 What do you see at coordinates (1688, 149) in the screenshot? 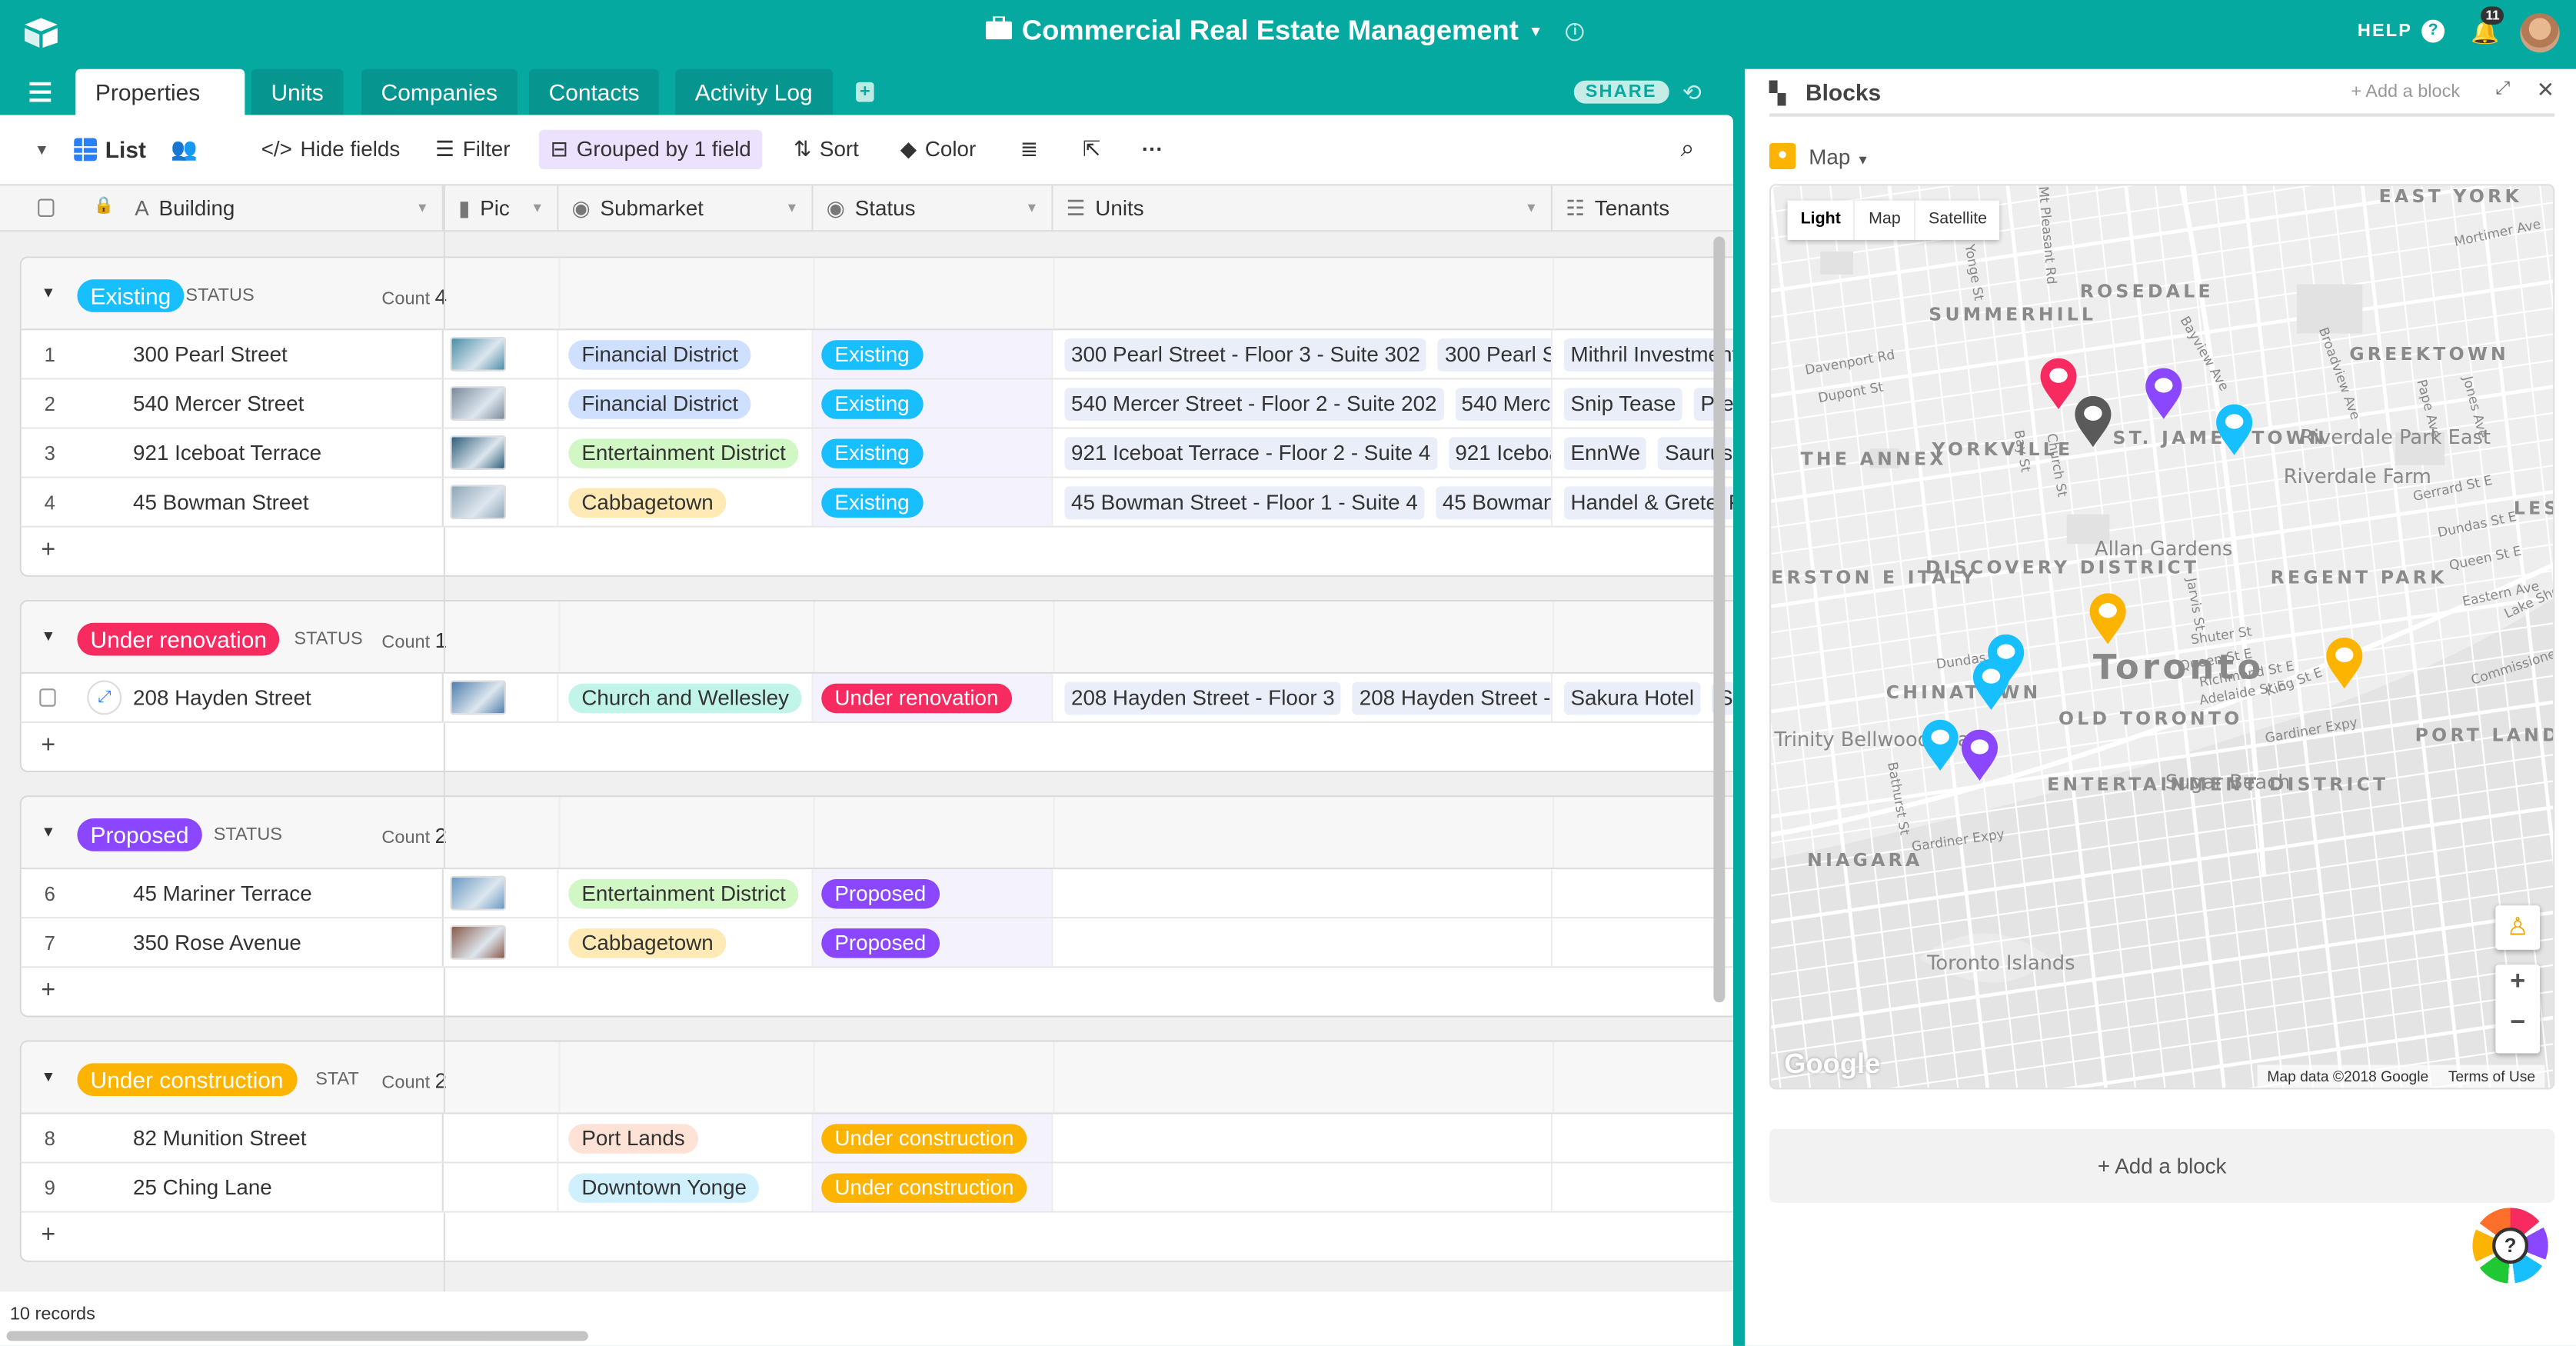
I see `search-icon: ⌕` at bounding box center [1688, 149].